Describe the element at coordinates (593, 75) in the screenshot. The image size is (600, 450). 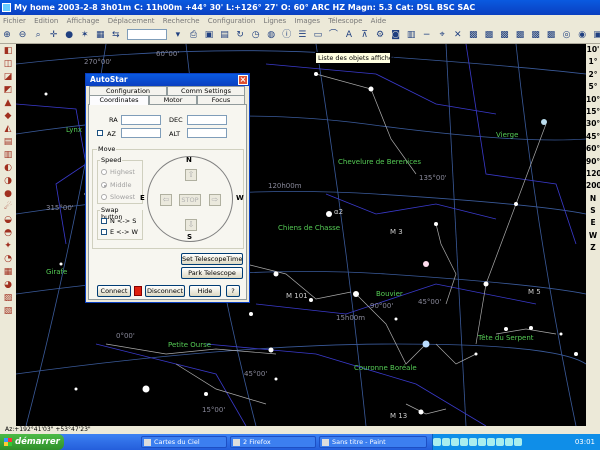
I see `fov-2deg: 2°` at that location.